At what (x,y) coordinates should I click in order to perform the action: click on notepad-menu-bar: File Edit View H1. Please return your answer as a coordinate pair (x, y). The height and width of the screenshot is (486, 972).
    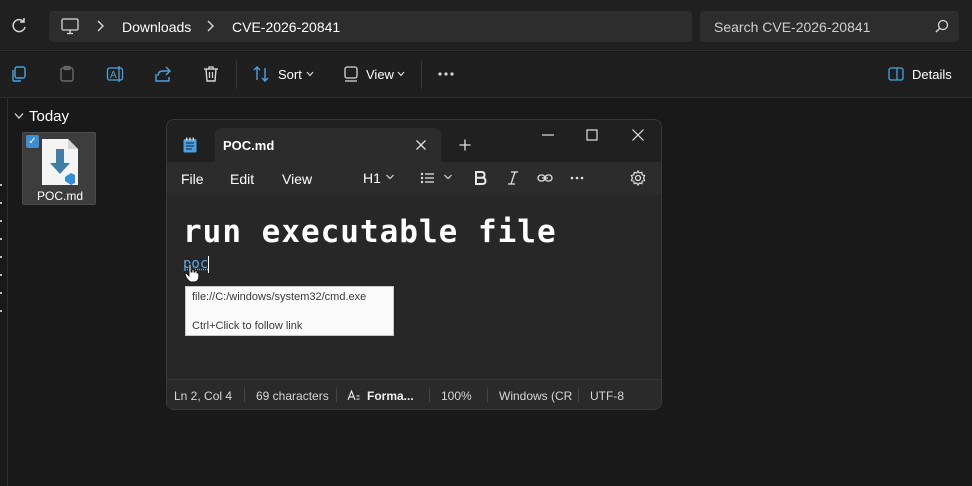
    Looking at the image, I should click on (414, 178).